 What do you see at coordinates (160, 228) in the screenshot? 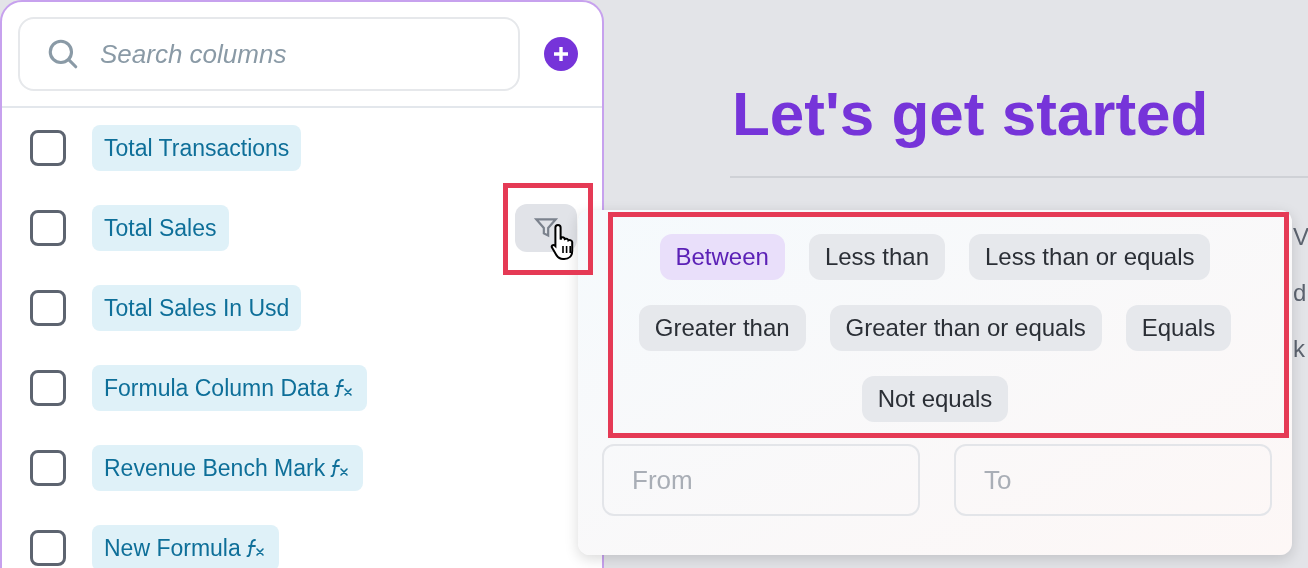
I see `column-tag: Total Sales` at bounding box center [160, 228].